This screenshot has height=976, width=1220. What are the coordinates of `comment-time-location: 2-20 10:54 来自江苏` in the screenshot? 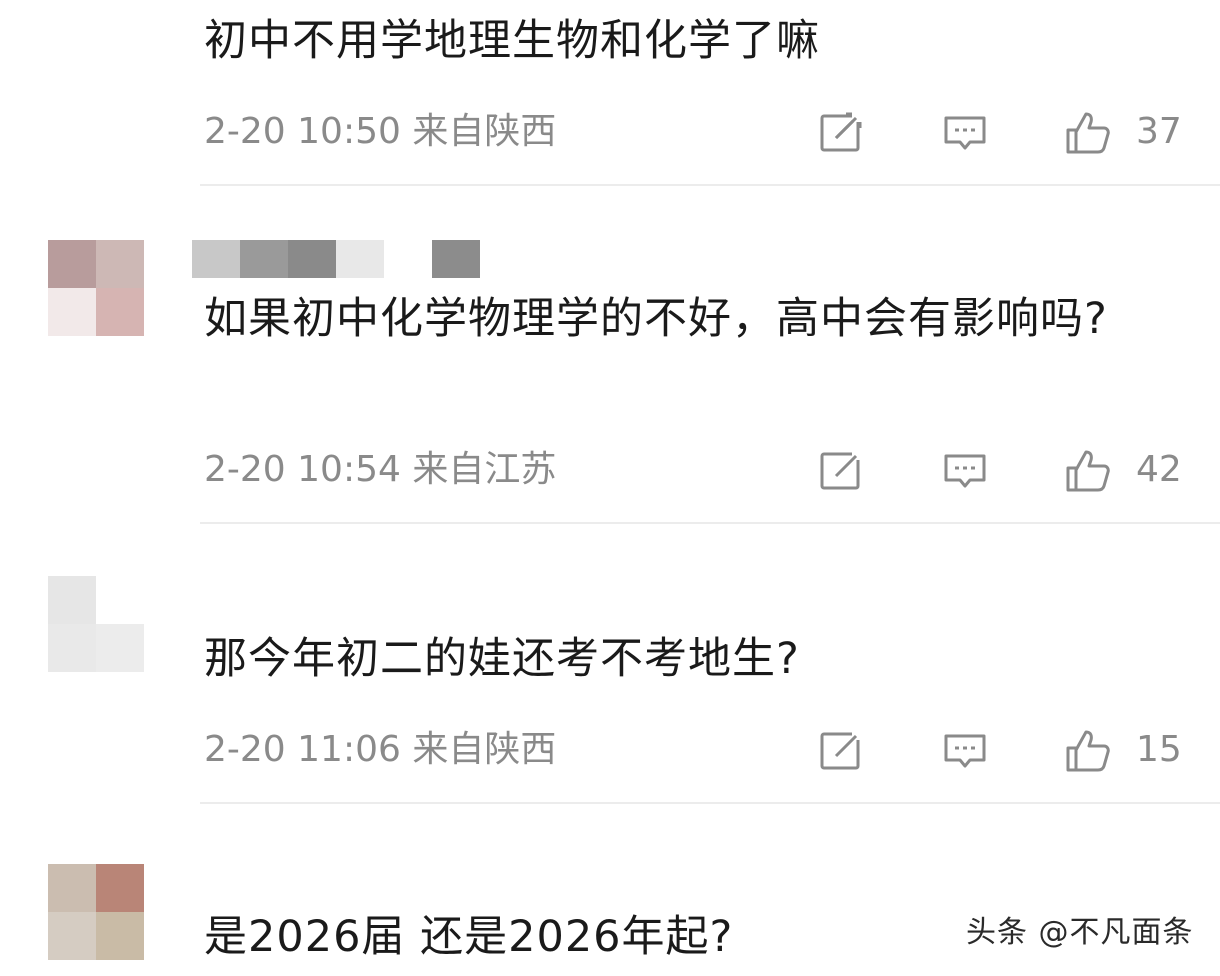 It's located at (380, 470).